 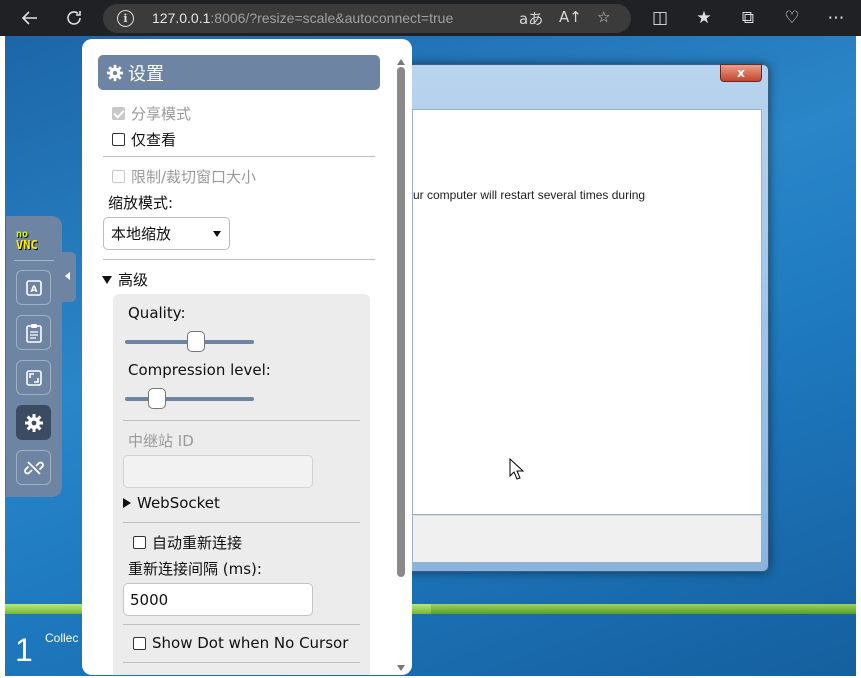 I want to click on settings-header: 设置, so click(x=239, y=72).